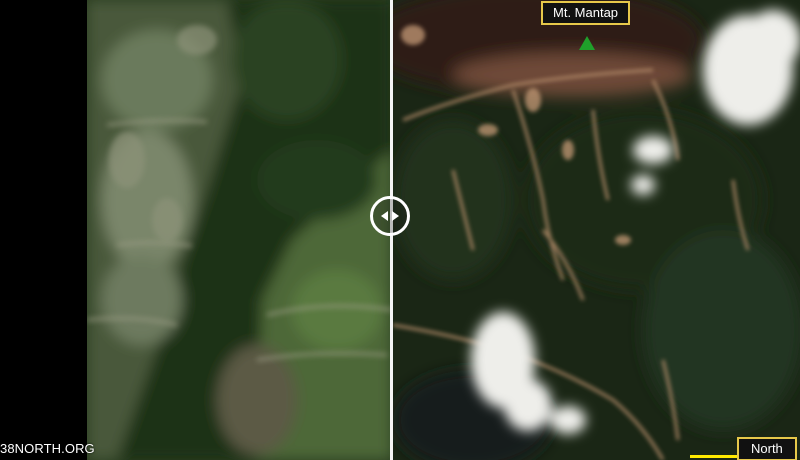 Image resolution: width=800 pixels, height=460 pixels. I want to click on mountain-peak-icon, so click(587, 43).